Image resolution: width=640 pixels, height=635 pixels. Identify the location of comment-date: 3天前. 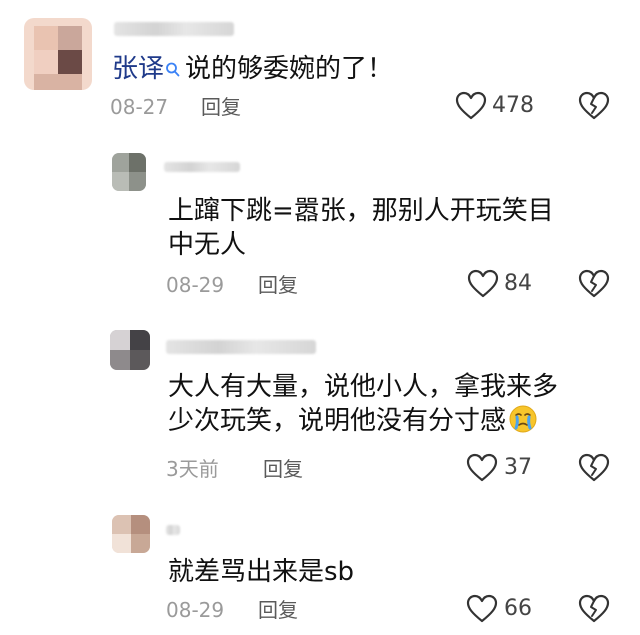
(192, 469).